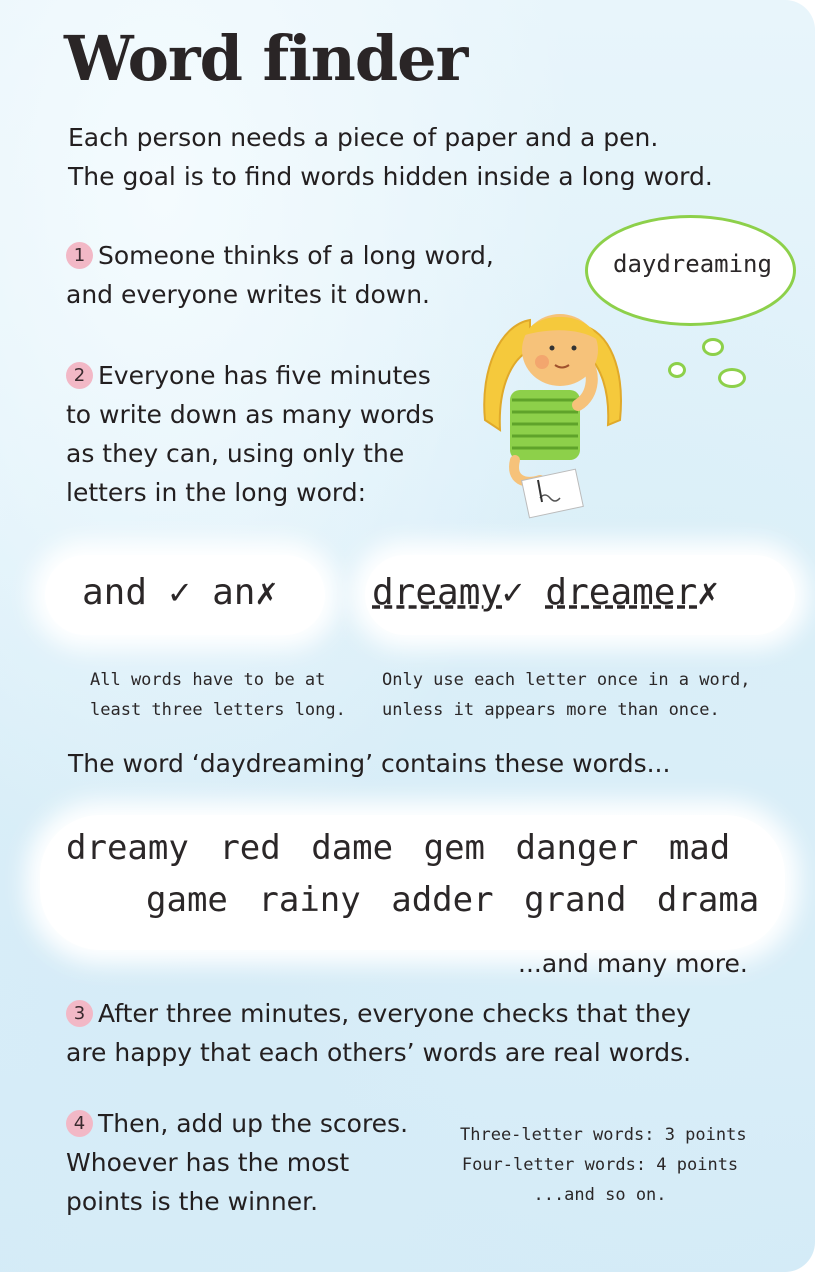  What do you see at coordinates (253, 1123) in the screenshot?
I see `step-line: Then, add up the scores.` at bounding box center [253, 1123].